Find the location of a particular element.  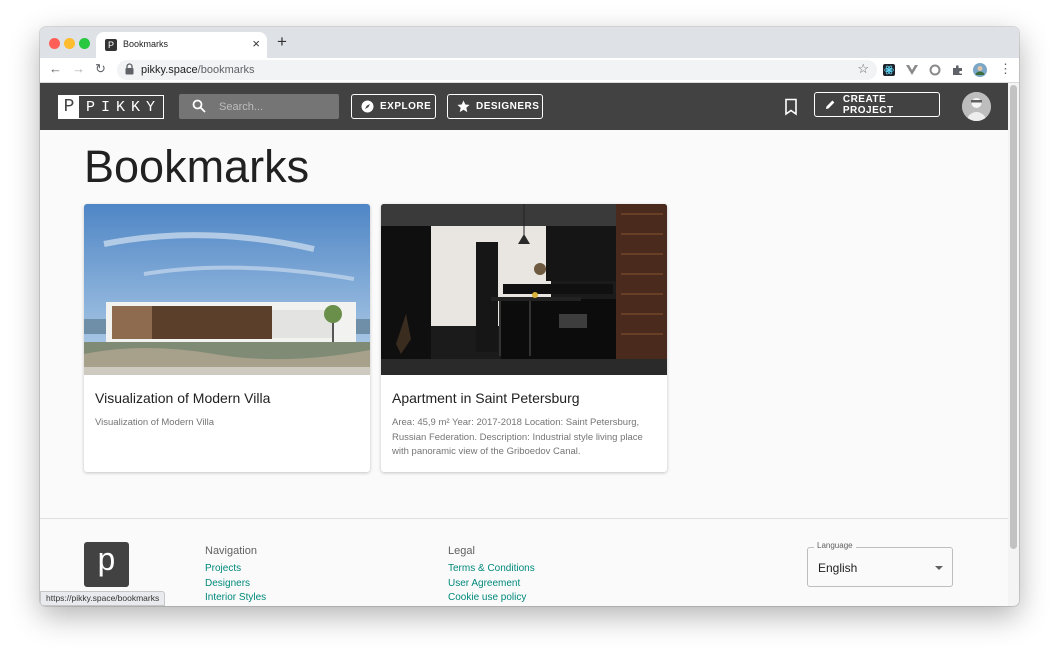

villa-image is located at coordinates (227, 289).